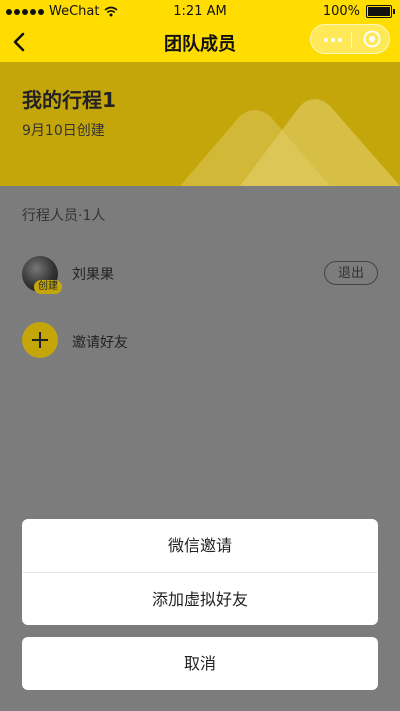 The width and height of the screenshot is (400, 711). I want to click on member-name: 刘果果, so click(93, 275).